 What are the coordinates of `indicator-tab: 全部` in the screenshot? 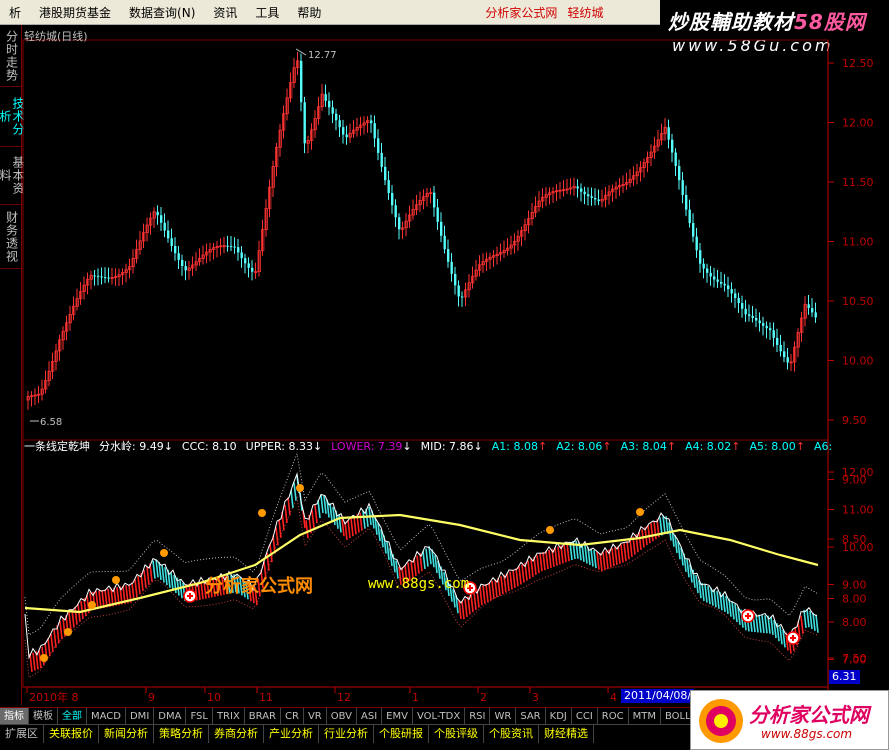 It's located at (72, 716).